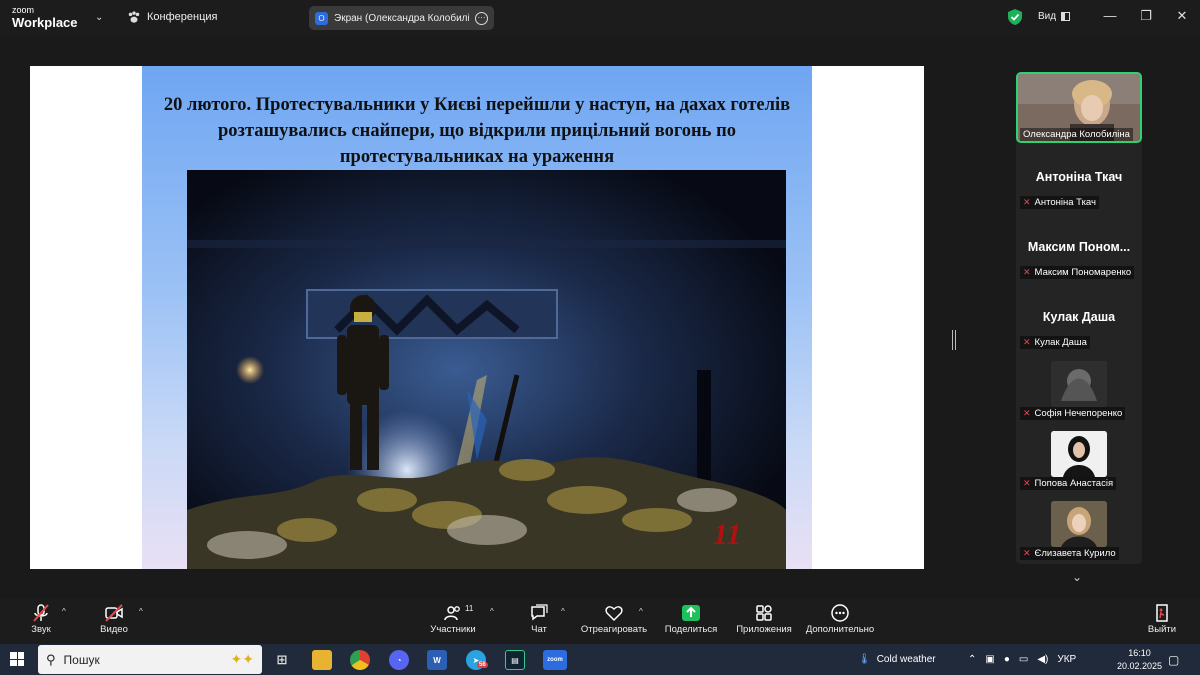 This screenshot has width=1200, height=675. Describe the element at coordinates (691, 613) in the screenshot. I see `share-screen-icon` at that location.